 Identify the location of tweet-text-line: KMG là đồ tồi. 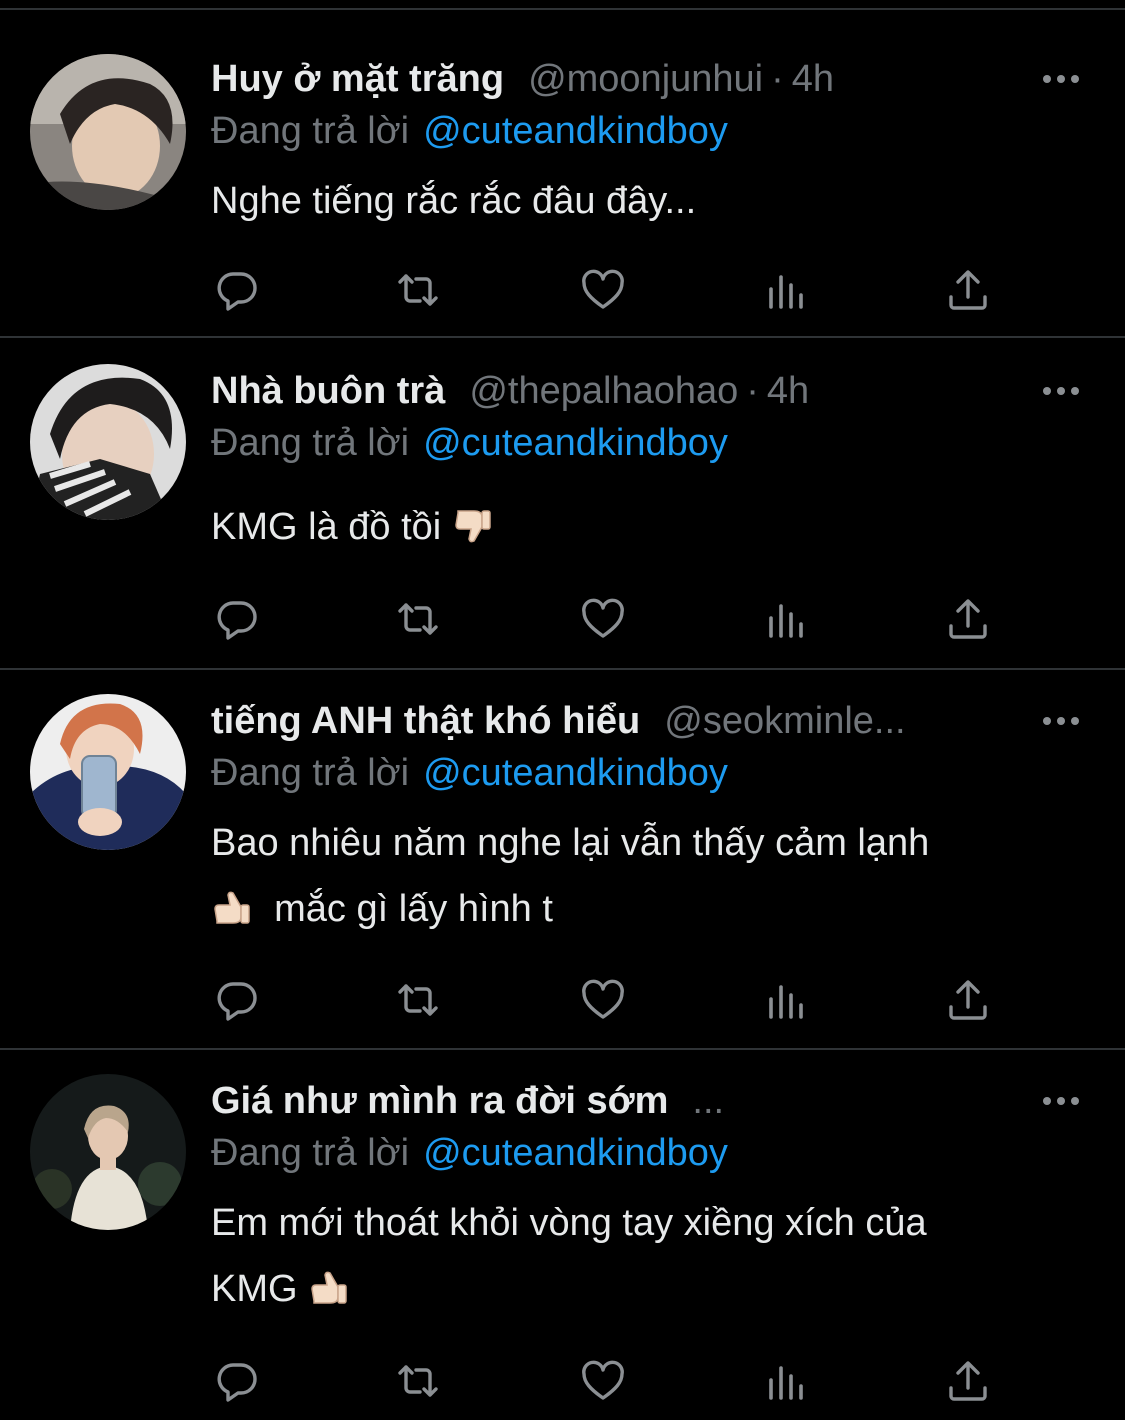
(636, 527).